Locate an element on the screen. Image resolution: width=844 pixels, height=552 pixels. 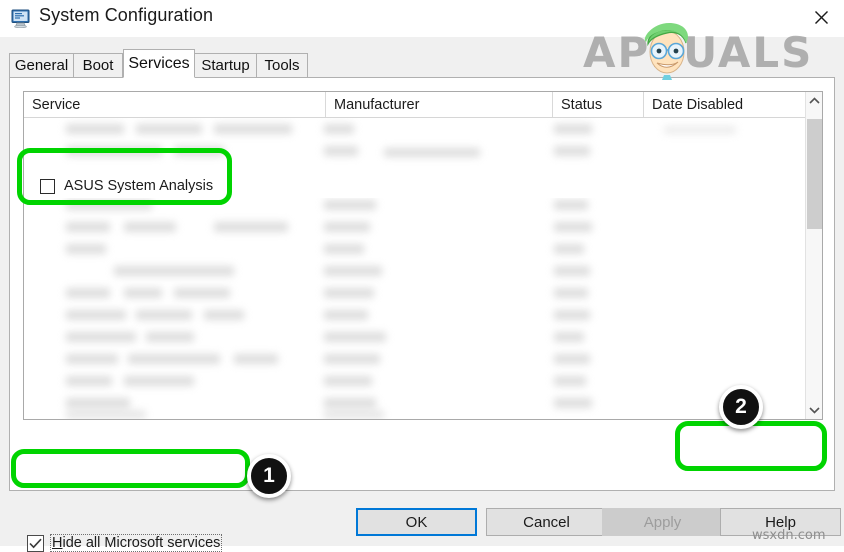
help-button: Help is located at coordinates (780, 522).